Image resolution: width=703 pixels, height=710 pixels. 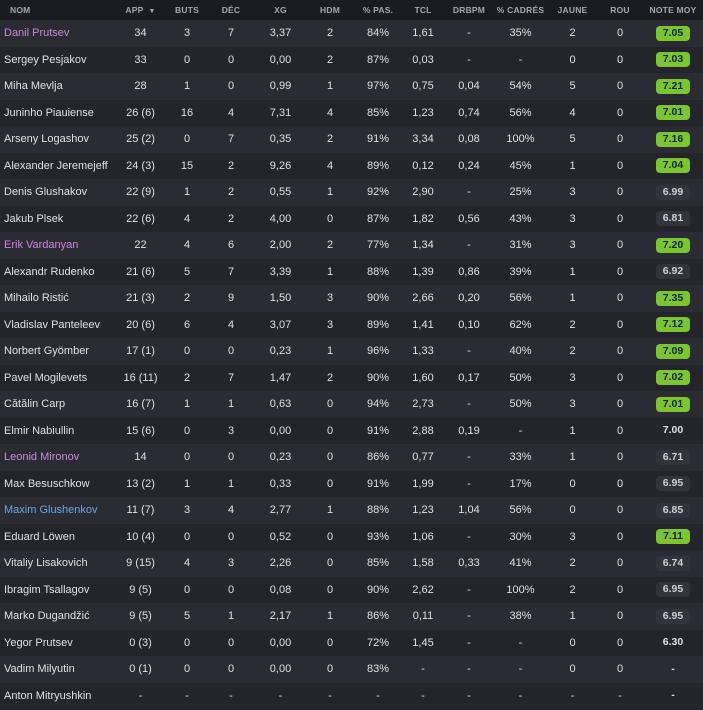 What do you see at coordinates (134, 10) in the screenshot?
I see `column-header-label: APP` at bounding box center [134, 10].